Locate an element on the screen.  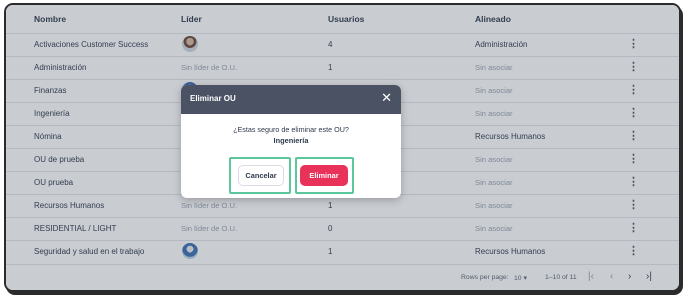
cancel-button: Cancelar is located at coordinates (261, 175).